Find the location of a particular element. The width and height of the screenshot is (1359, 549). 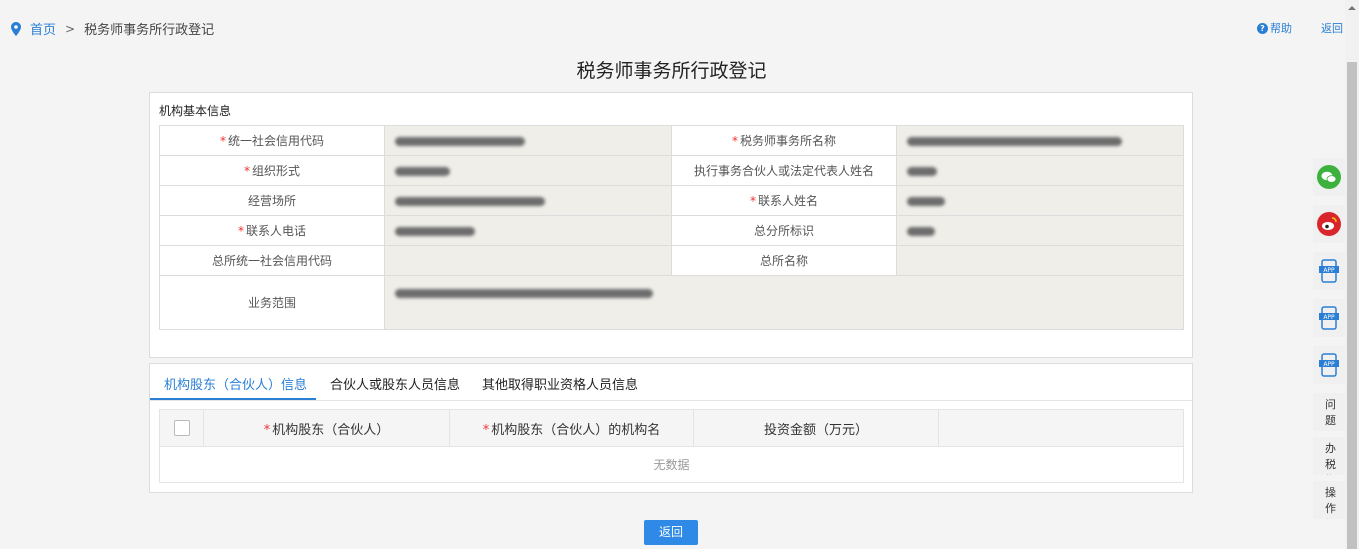

org-form-value is located at coordinates (528, 170).